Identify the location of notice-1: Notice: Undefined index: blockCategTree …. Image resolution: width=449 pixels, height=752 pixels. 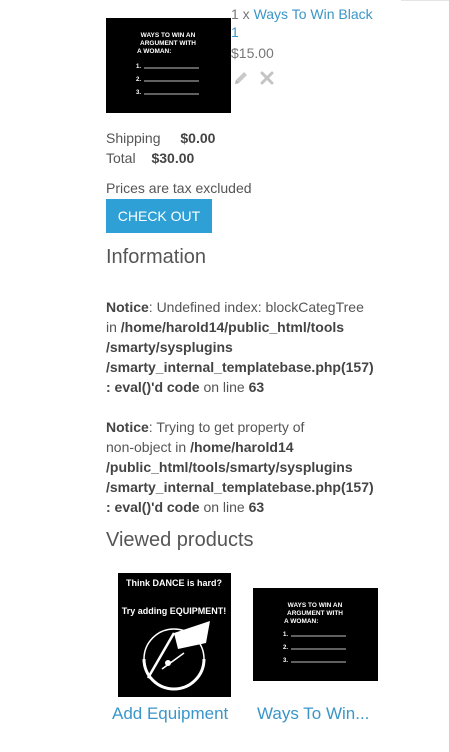
(256, 347).